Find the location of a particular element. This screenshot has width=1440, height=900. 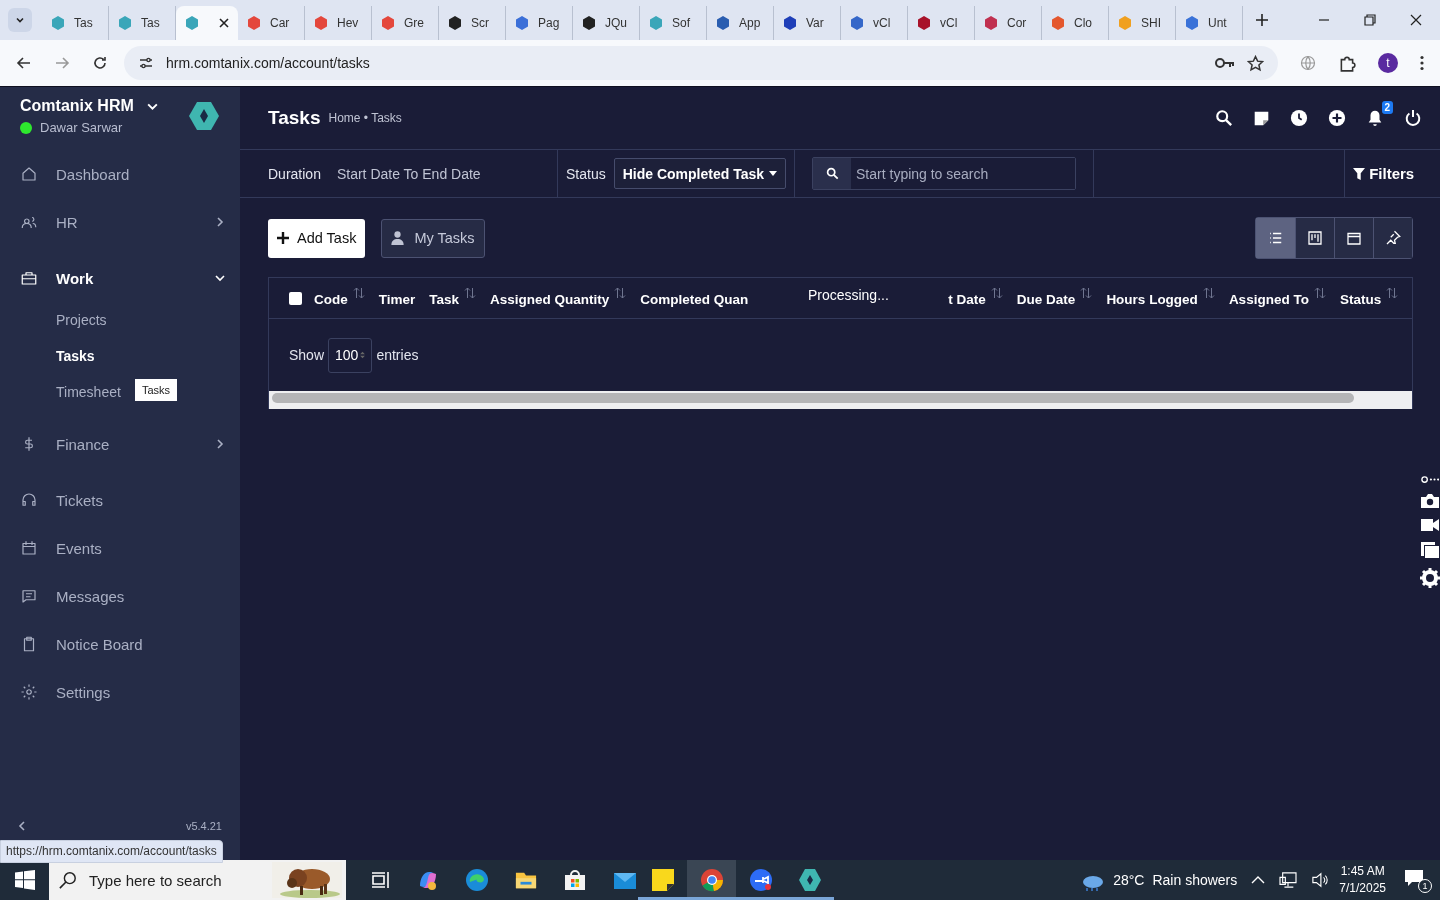

zoom-app-icon is located at coordinates (760, 880).